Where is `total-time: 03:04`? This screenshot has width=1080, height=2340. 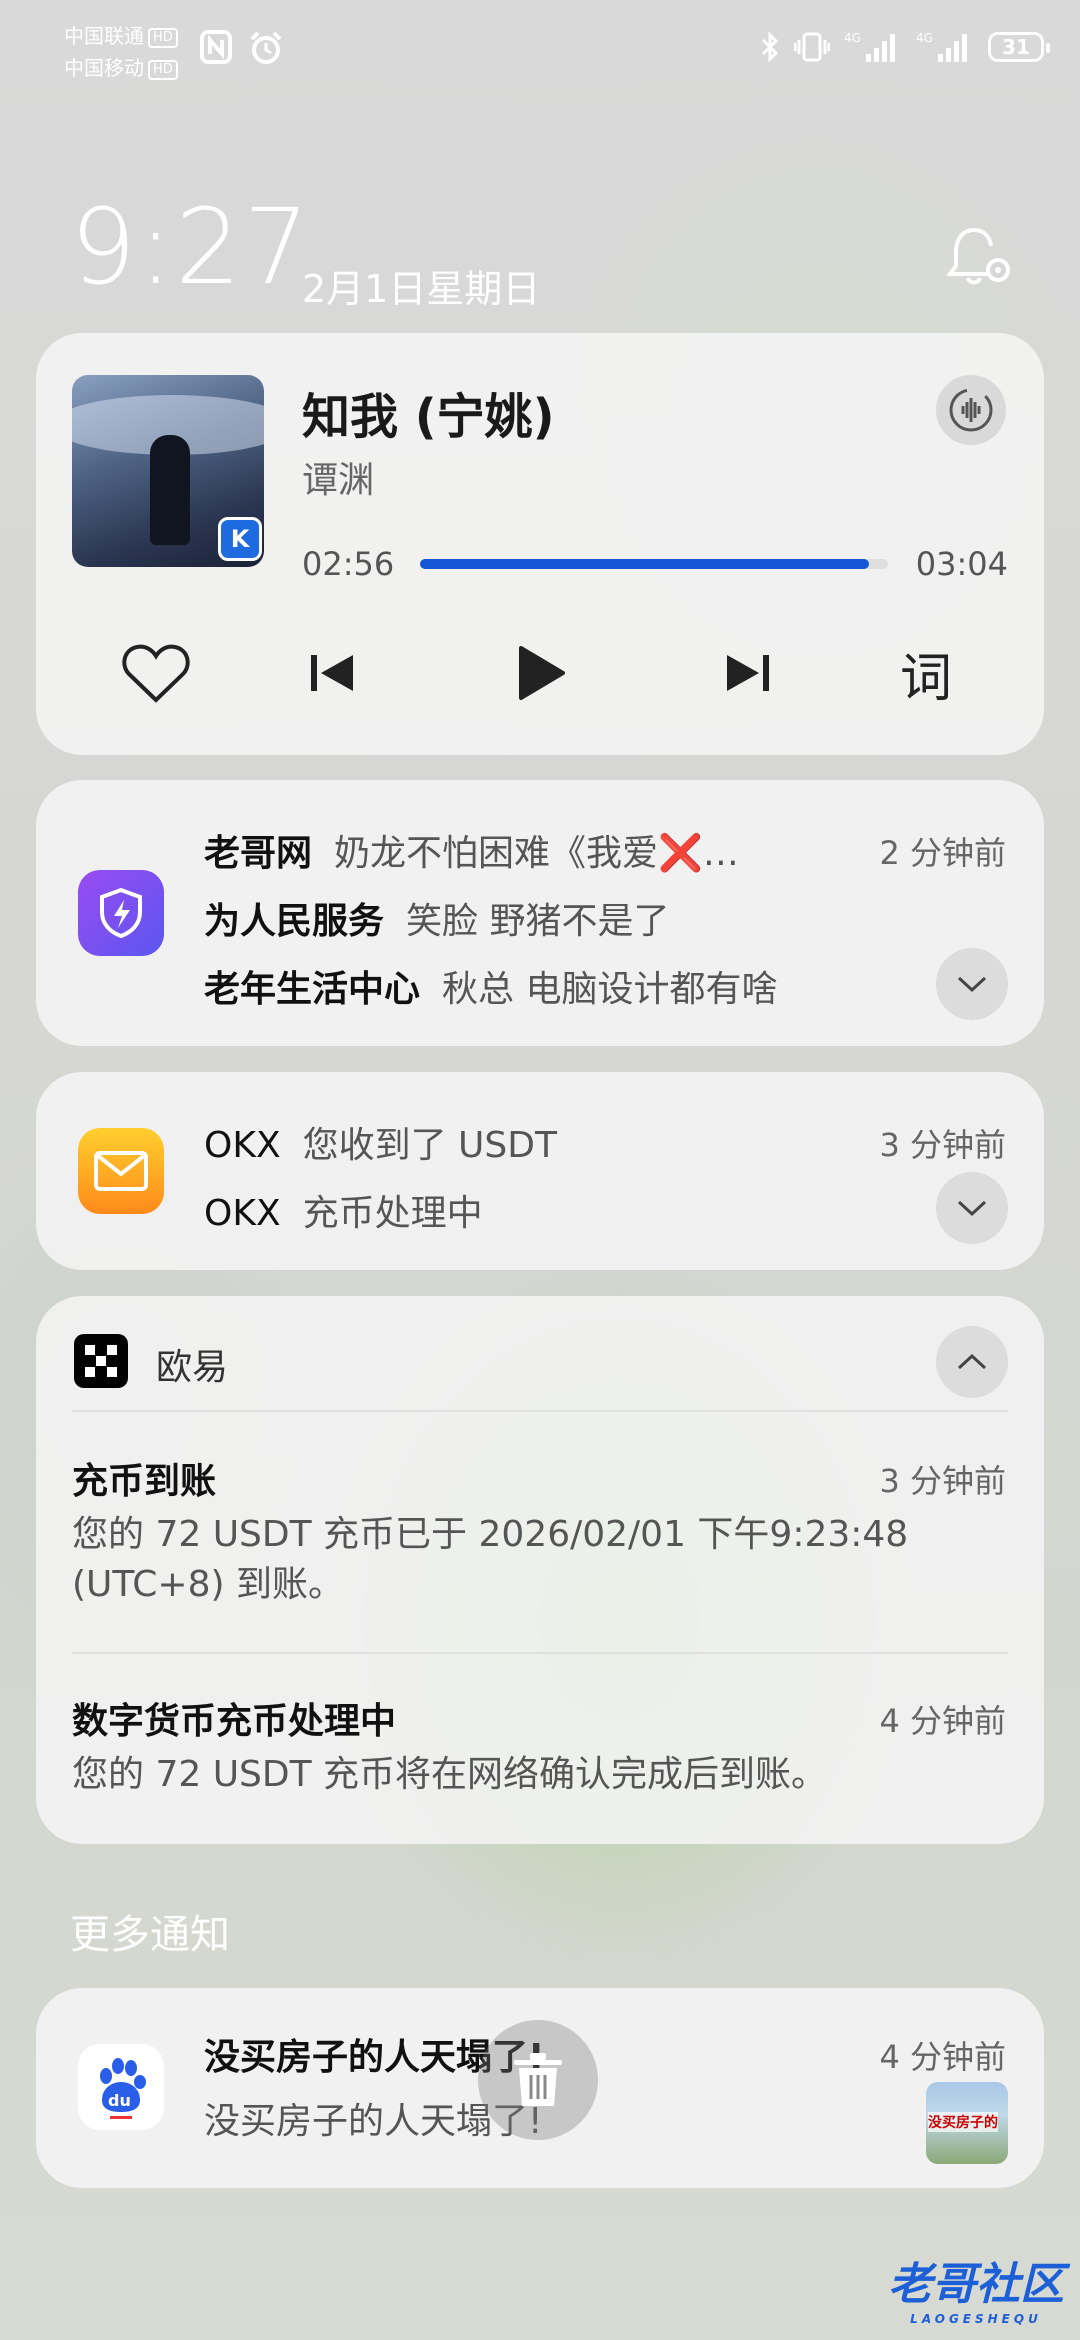 total-time: 03:04 is located at coordinates (961, 564).